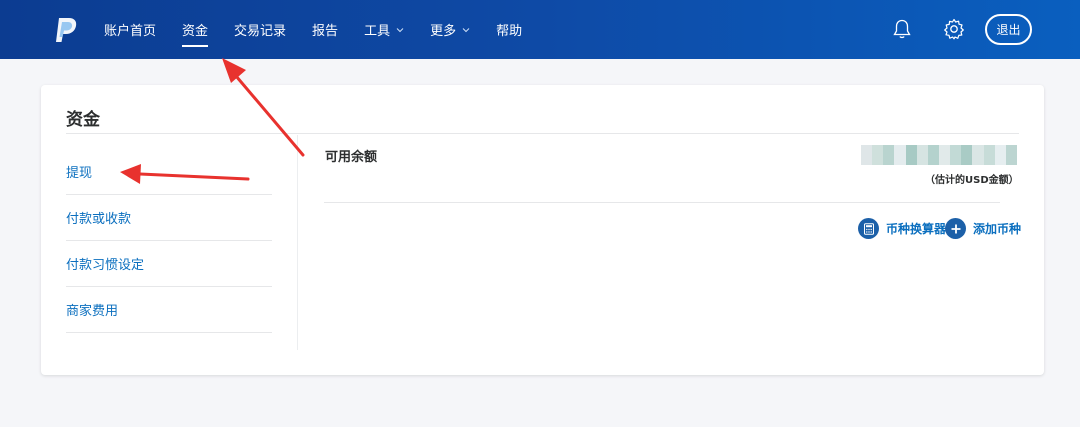 The image size is (1080, 427). Describe the element at coordinates (377, 31) in the screenshot. I see `nav-label: 工具` at that location.